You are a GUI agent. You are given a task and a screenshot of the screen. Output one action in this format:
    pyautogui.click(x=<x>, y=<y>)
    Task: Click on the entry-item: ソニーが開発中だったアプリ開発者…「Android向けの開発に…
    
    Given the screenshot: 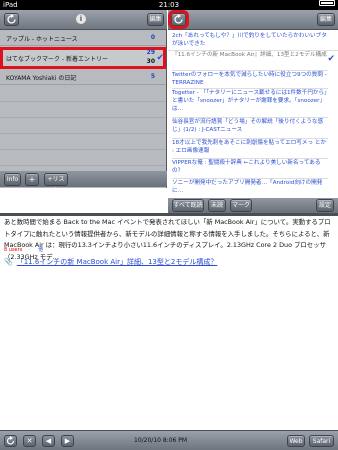 What is the action you would take?
    pyautogui.click(x=250, y=186)
    